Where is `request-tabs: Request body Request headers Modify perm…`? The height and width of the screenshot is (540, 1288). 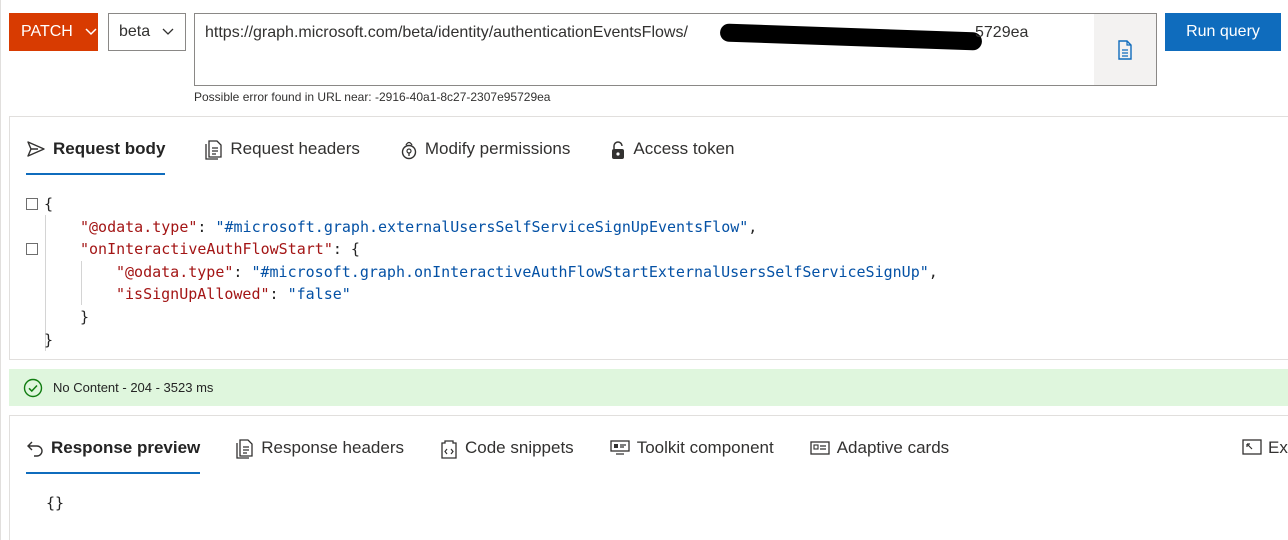
request-tabs: Request body Request headers Modify perm… is located at coordinates (400, 157).